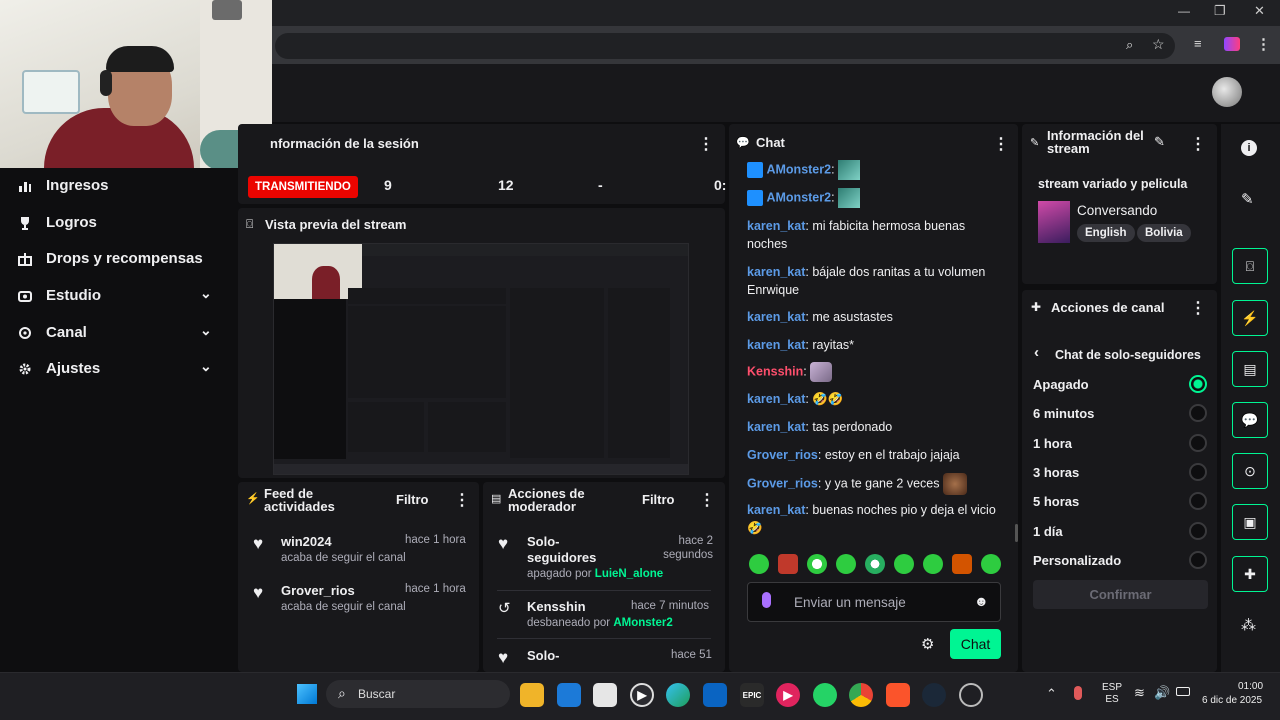  What do you see at coordinates (1198, 413) in the screenshot?
I see `radio-6-minutos` at bounding box center [1198, 413].